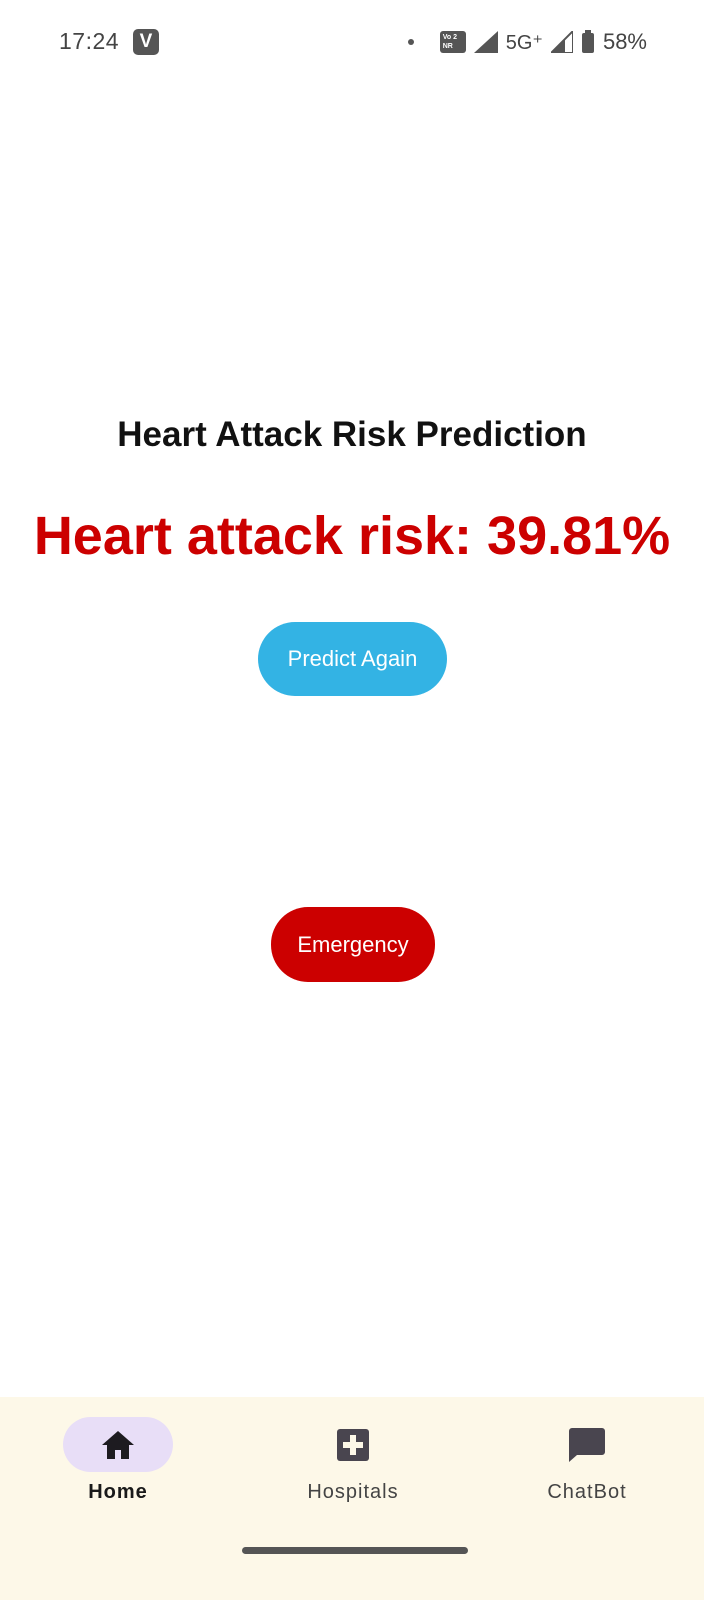 This screenshot has width=719, height=1600. Describe the element at coordinates (485, 42) in the screenshot. I see `signal-full-icon` at that location.